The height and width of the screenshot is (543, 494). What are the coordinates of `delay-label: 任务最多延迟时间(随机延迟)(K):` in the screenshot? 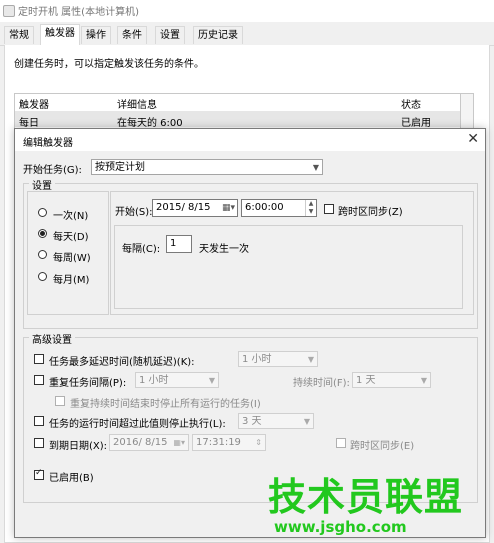 It's located at (122, 360).